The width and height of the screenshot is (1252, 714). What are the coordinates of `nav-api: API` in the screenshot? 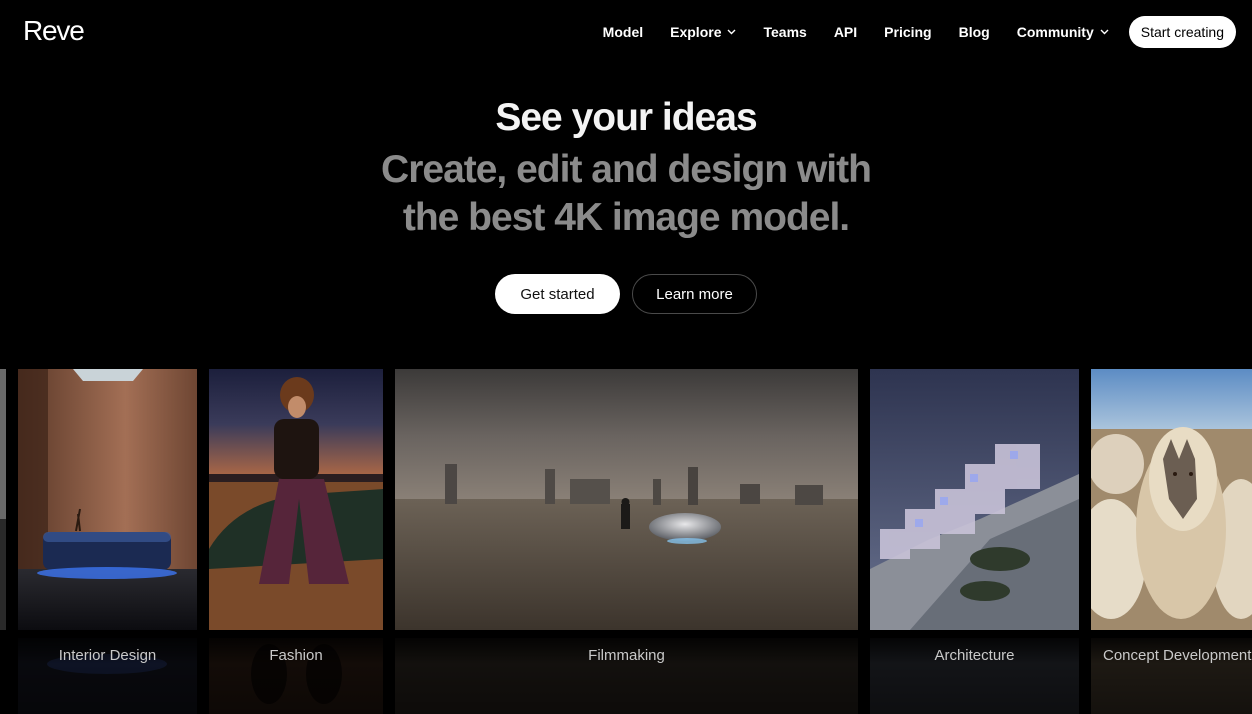 It's located at (845, 32).